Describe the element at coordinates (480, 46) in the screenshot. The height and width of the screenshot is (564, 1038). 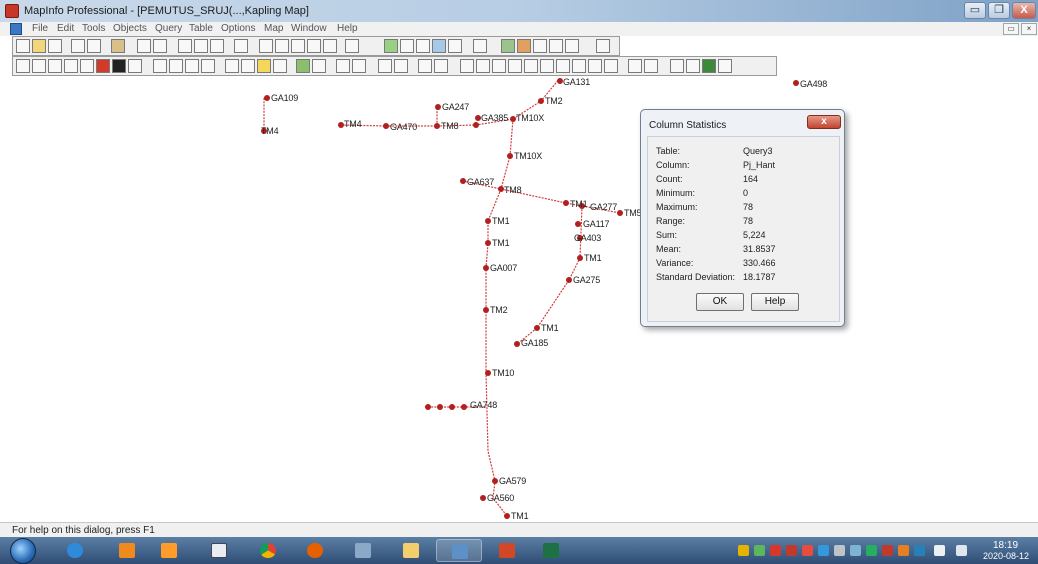
I see `toolbar-disabled-icon` at that location.